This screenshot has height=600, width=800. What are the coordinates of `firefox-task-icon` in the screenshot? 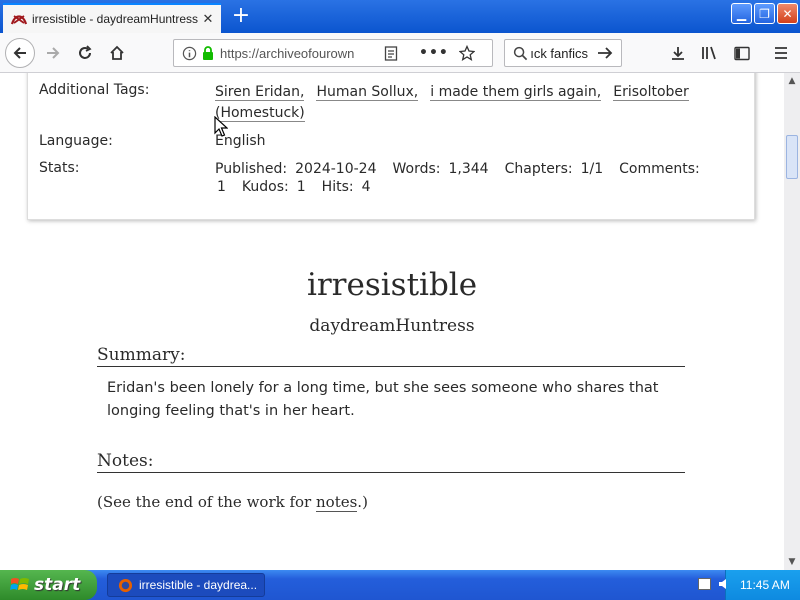 It's located at (125, 585).